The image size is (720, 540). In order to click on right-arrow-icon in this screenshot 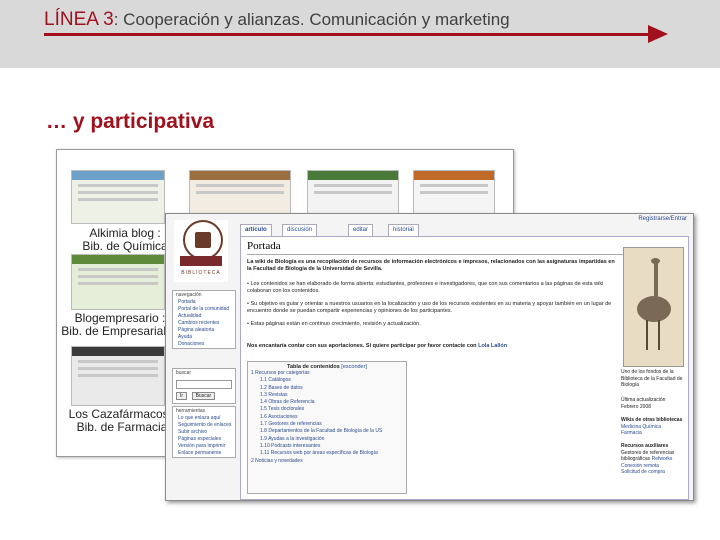, I will do `click(658, 34)`.